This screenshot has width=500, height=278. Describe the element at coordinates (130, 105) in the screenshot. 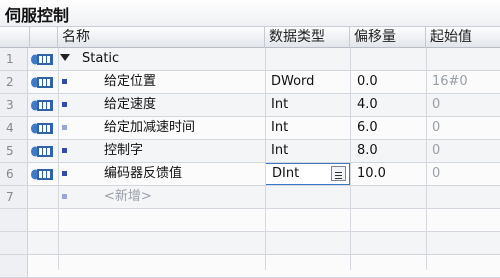

I see `row-name: 给定速度` at that location.